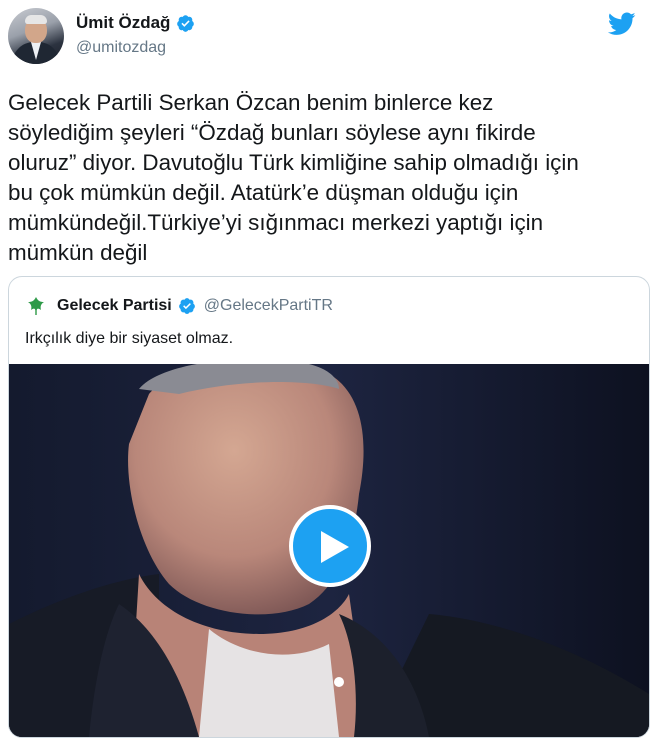 The width and height of the screenshot is (650, 738). What do you see at coordinates (36, 306) in the screenshot?
I see `party-logo-icon` at bounding box center [36, 306].